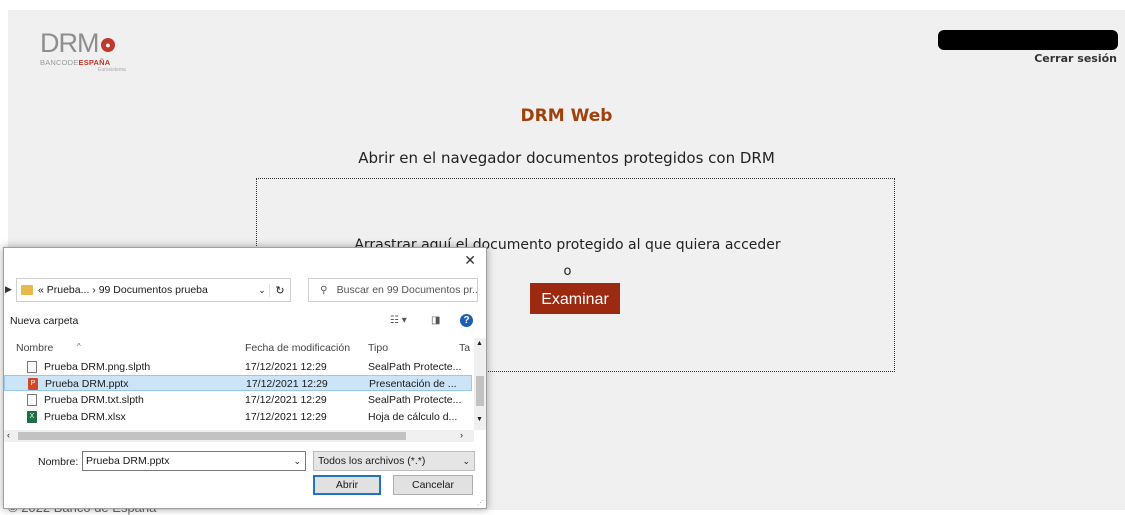 The height and width of the screenshot is (515, 1125). I want to click on file-type-filter: Todos los archivos (*.*) ⌄, so click(394, 461).